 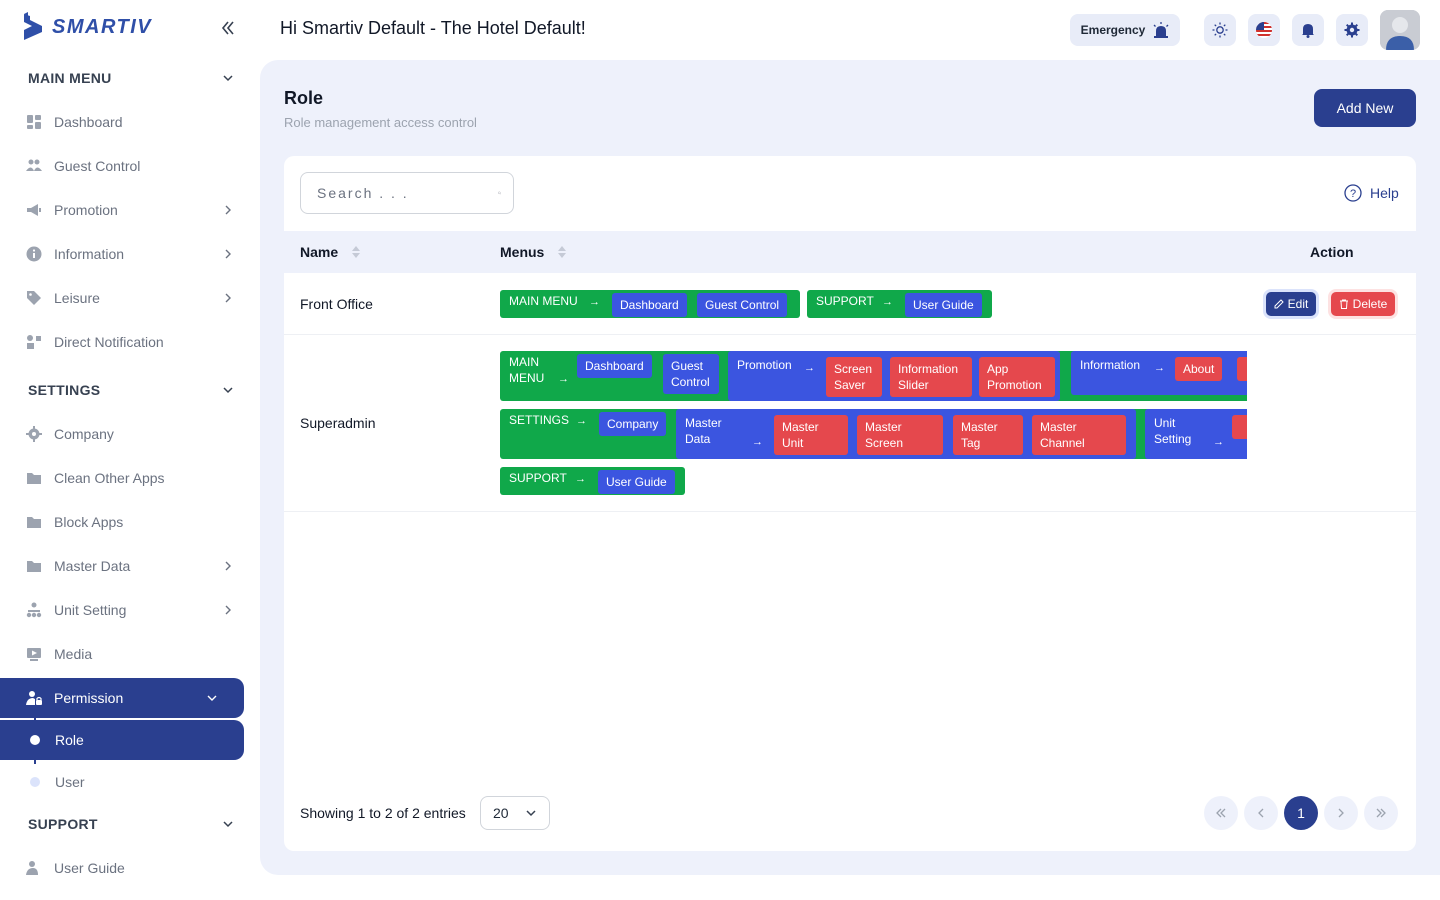 What do you see at coordinates (1110, 365) in the screenshot?
I see `menu-subgroup-label: Information` at bounding box center [1110, 365].